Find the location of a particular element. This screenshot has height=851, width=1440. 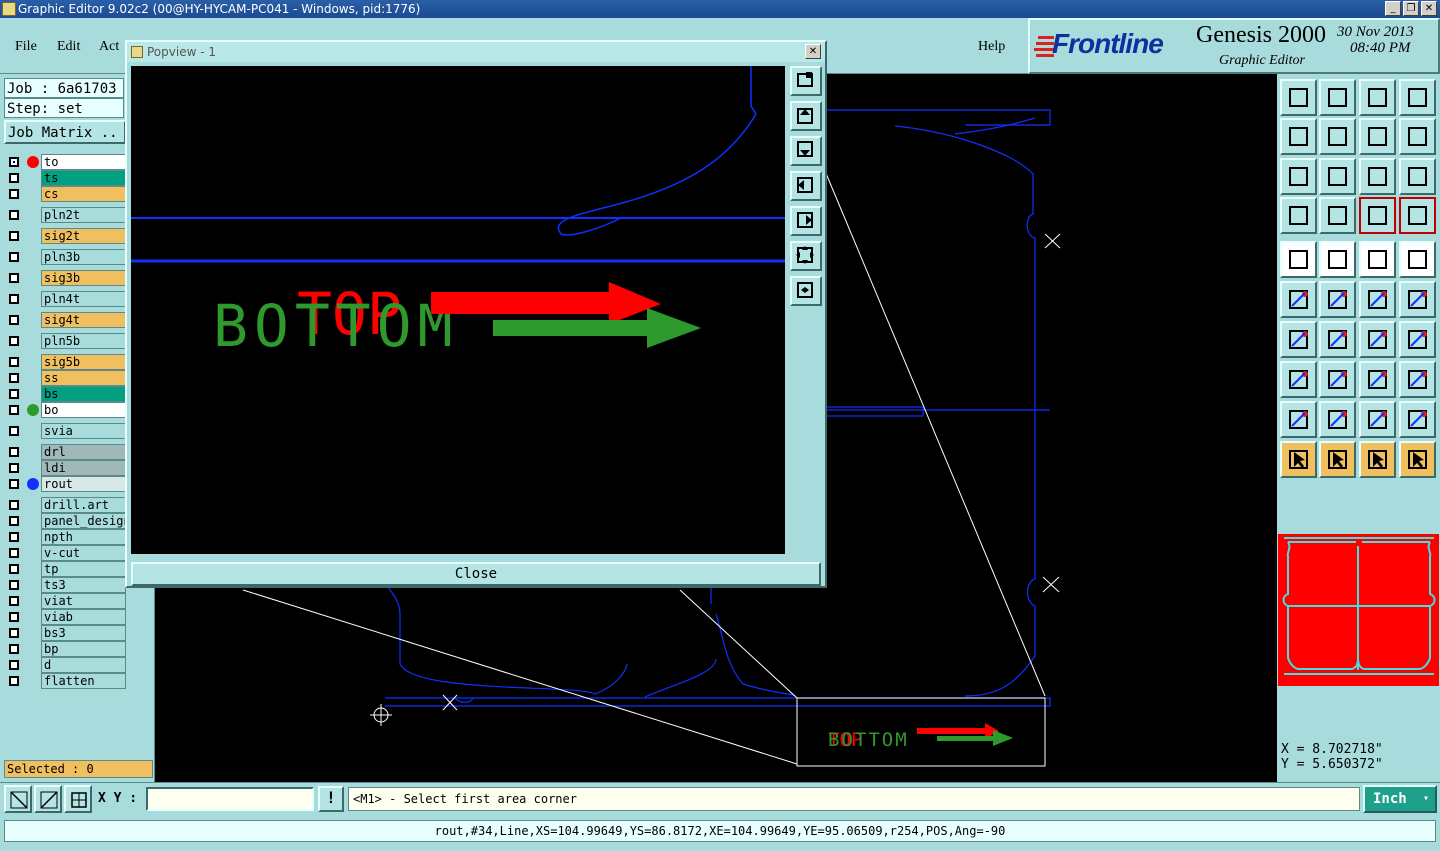

menu-file: File is located at coordinates (26, 47).